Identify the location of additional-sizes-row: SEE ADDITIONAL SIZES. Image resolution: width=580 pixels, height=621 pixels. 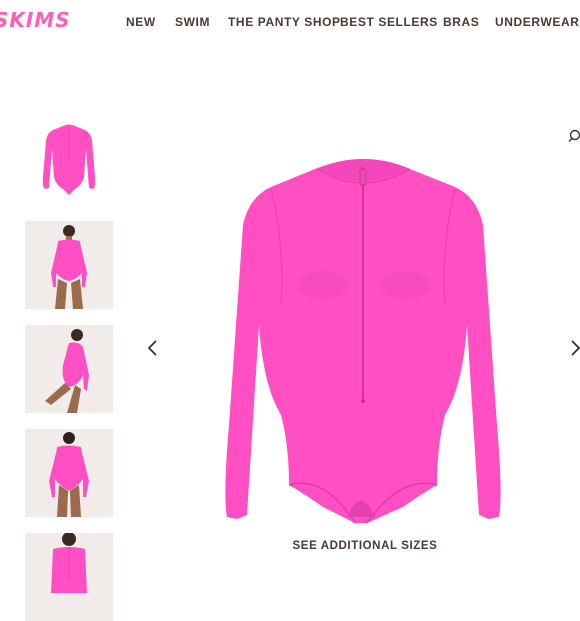
(290, 545).